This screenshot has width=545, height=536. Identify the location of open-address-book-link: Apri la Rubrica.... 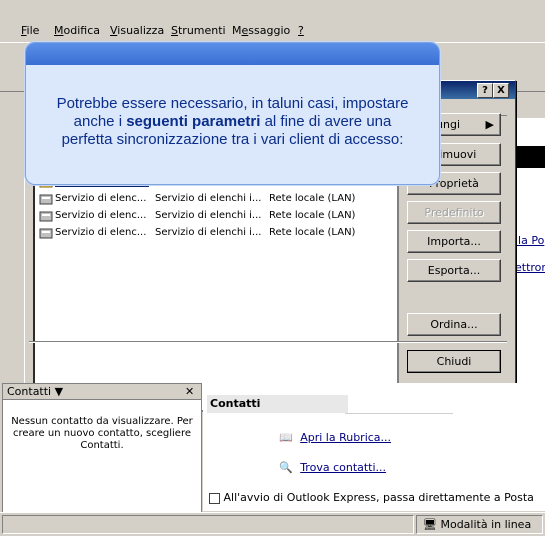
(345, 437).